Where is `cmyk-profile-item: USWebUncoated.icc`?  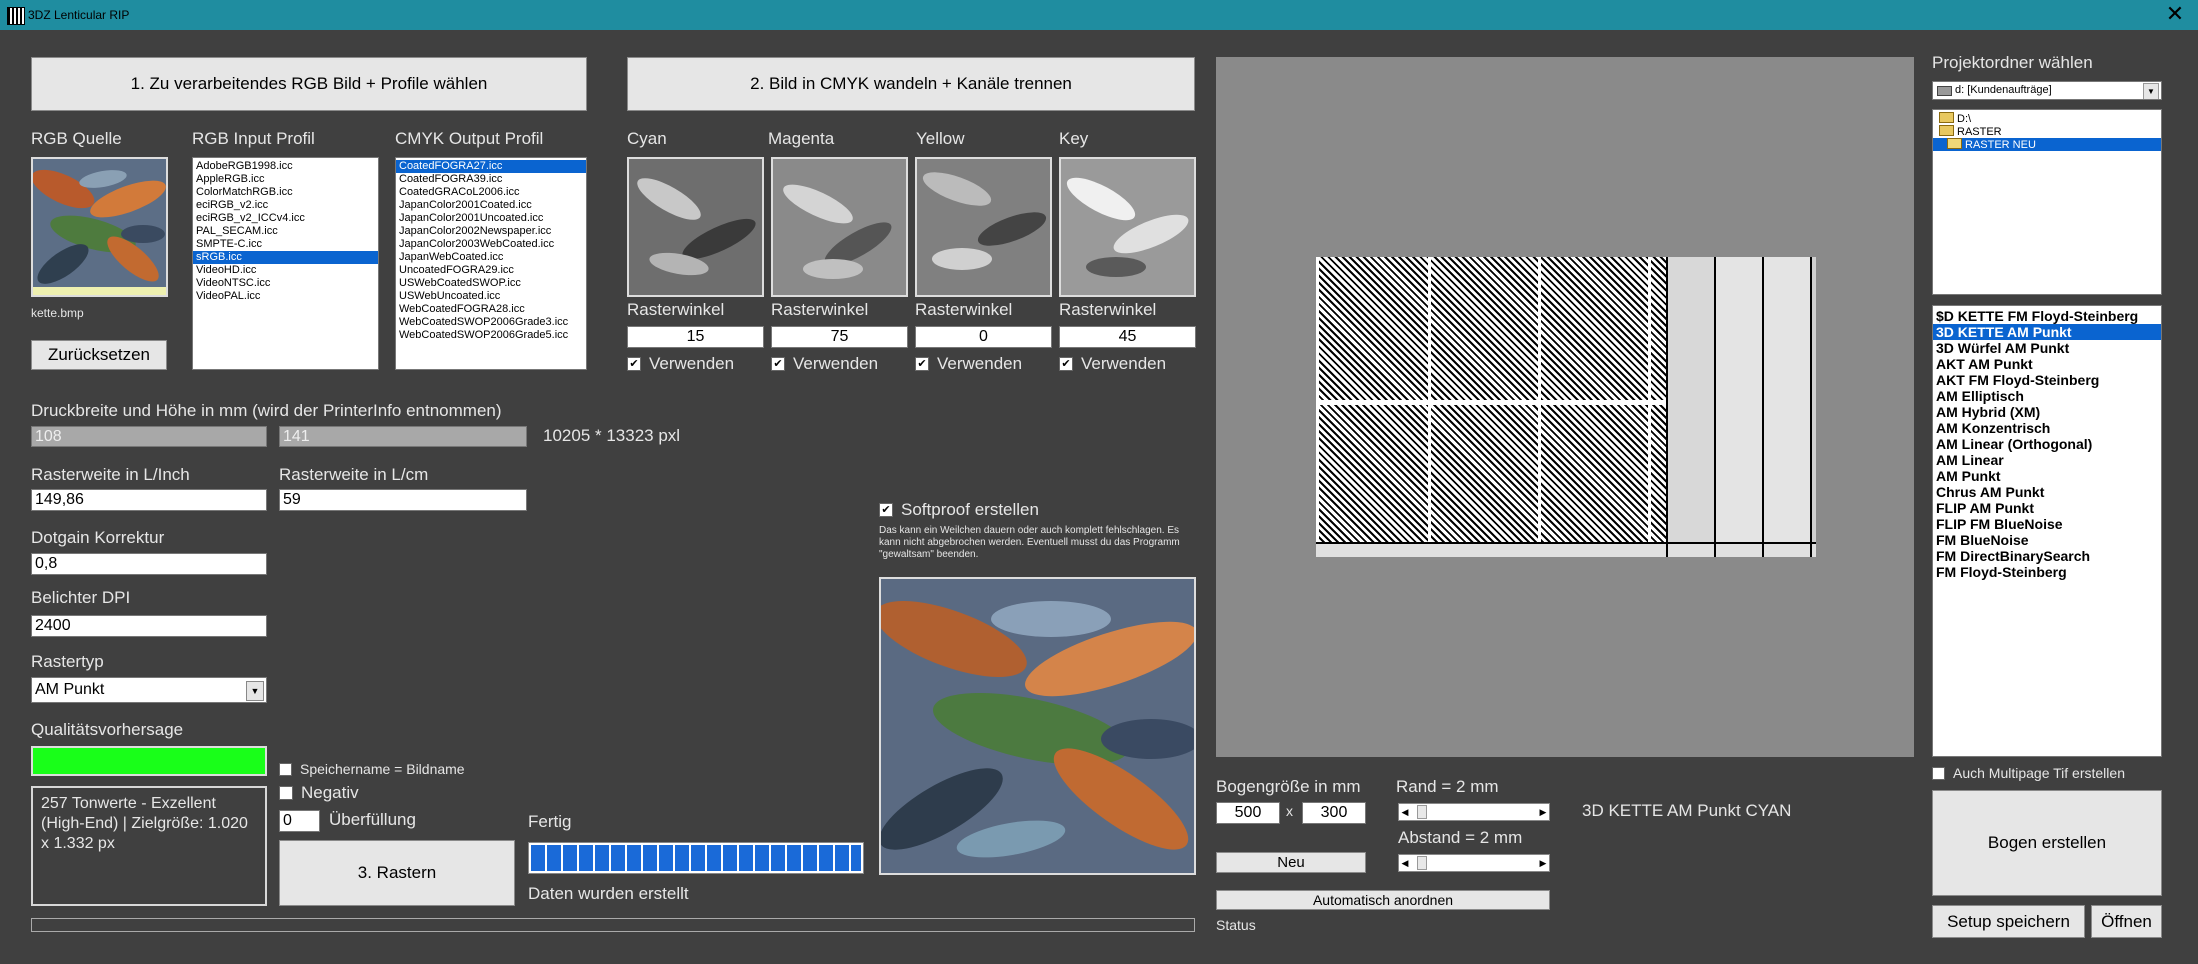
cmyk-profile-item: USWebUncoated.icc is located at coordinates (491, 296).